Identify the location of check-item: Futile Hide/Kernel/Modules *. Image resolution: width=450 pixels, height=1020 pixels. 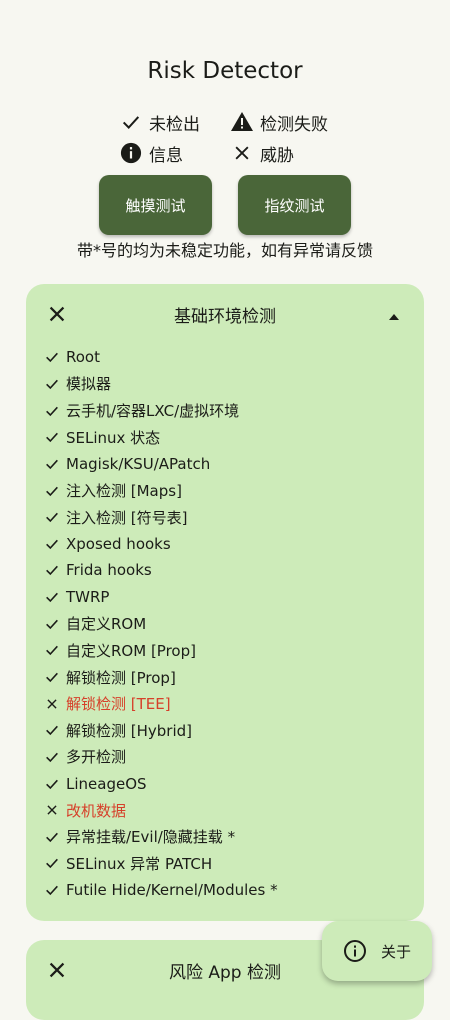
(161, 890).